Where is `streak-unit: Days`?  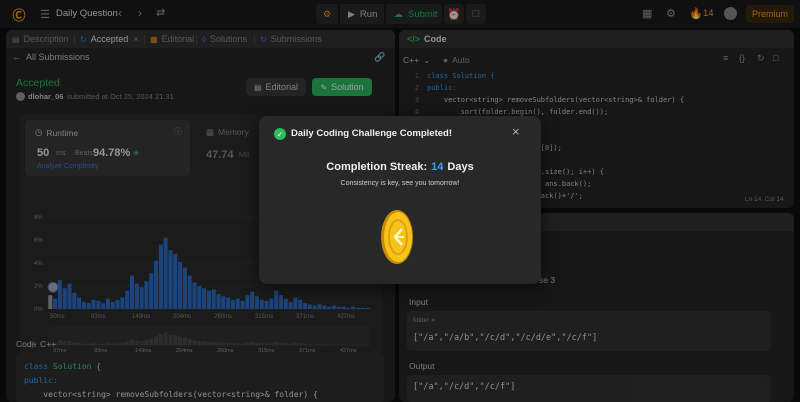
streak-unit: Days is located at coordinates (460, 167).